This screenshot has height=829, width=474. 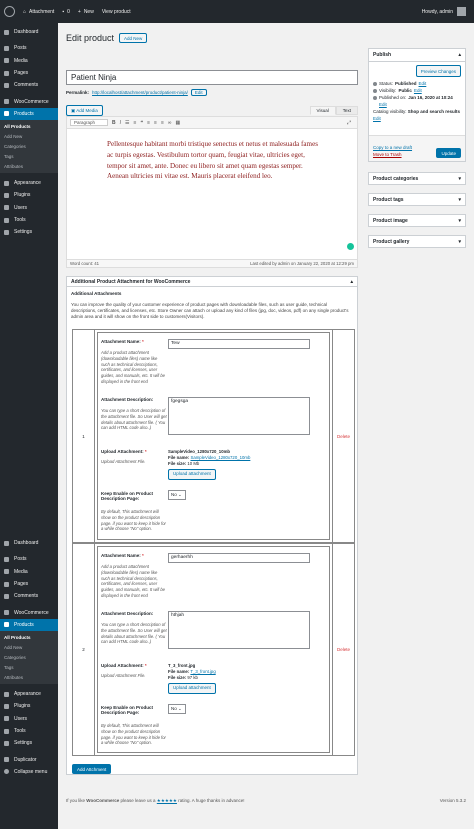 What do you see at coordinates (29, 760) in the screenshot?
I see `menu-duplicator: Duplicator` at bounding box center [29, 760].